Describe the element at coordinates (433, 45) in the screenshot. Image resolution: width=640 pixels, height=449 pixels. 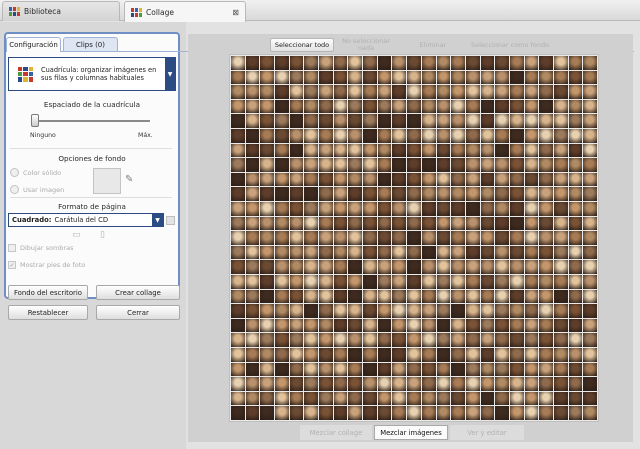
I see `delete-button: Eliminar` at that location.